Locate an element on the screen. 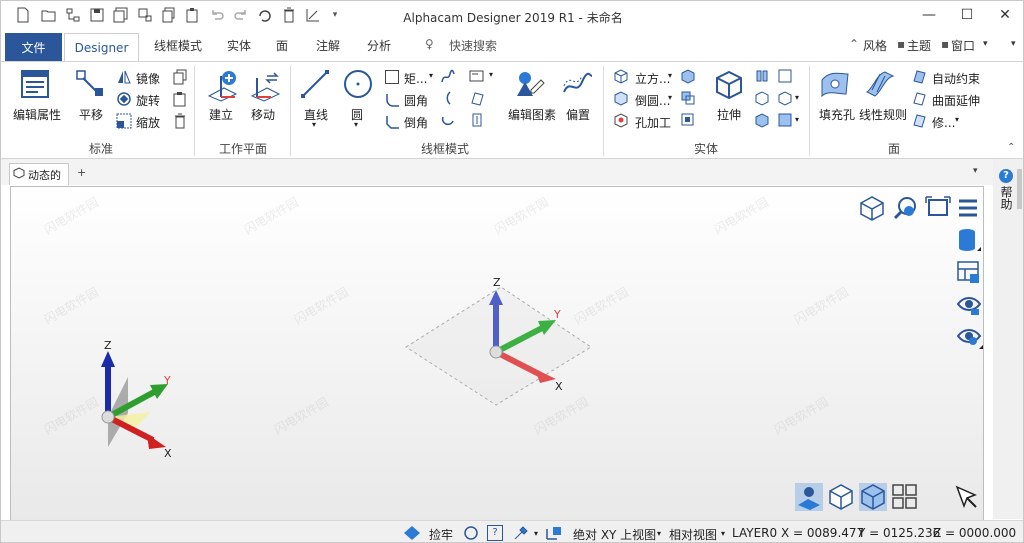 The image size is (1024, 543). view-mode: 相对视图 is located at coordinates (693, 534).